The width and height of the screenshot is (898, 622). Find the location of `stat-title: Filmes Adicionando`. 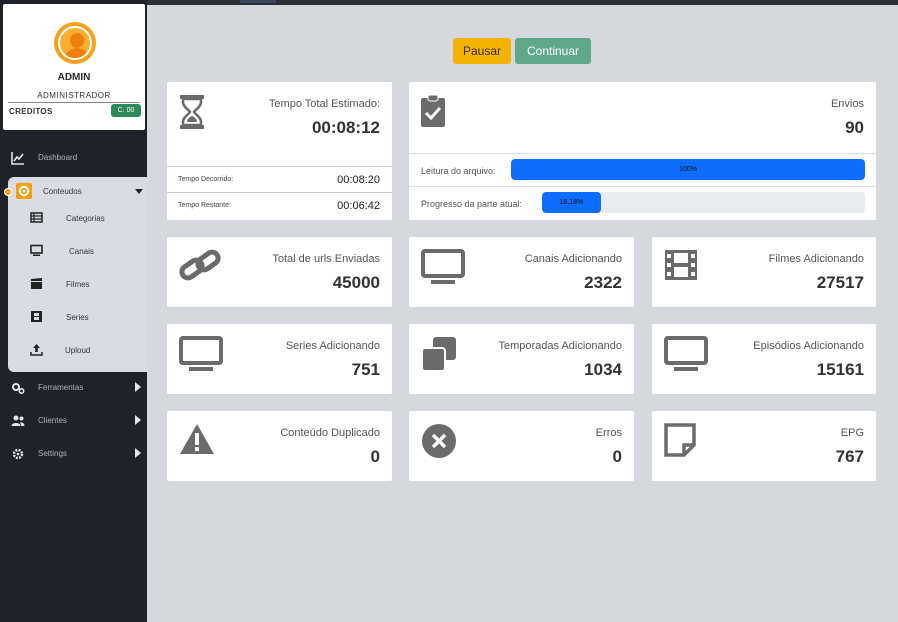

stat-title: Filmes Adicionando is located at coordinates (816, 259).